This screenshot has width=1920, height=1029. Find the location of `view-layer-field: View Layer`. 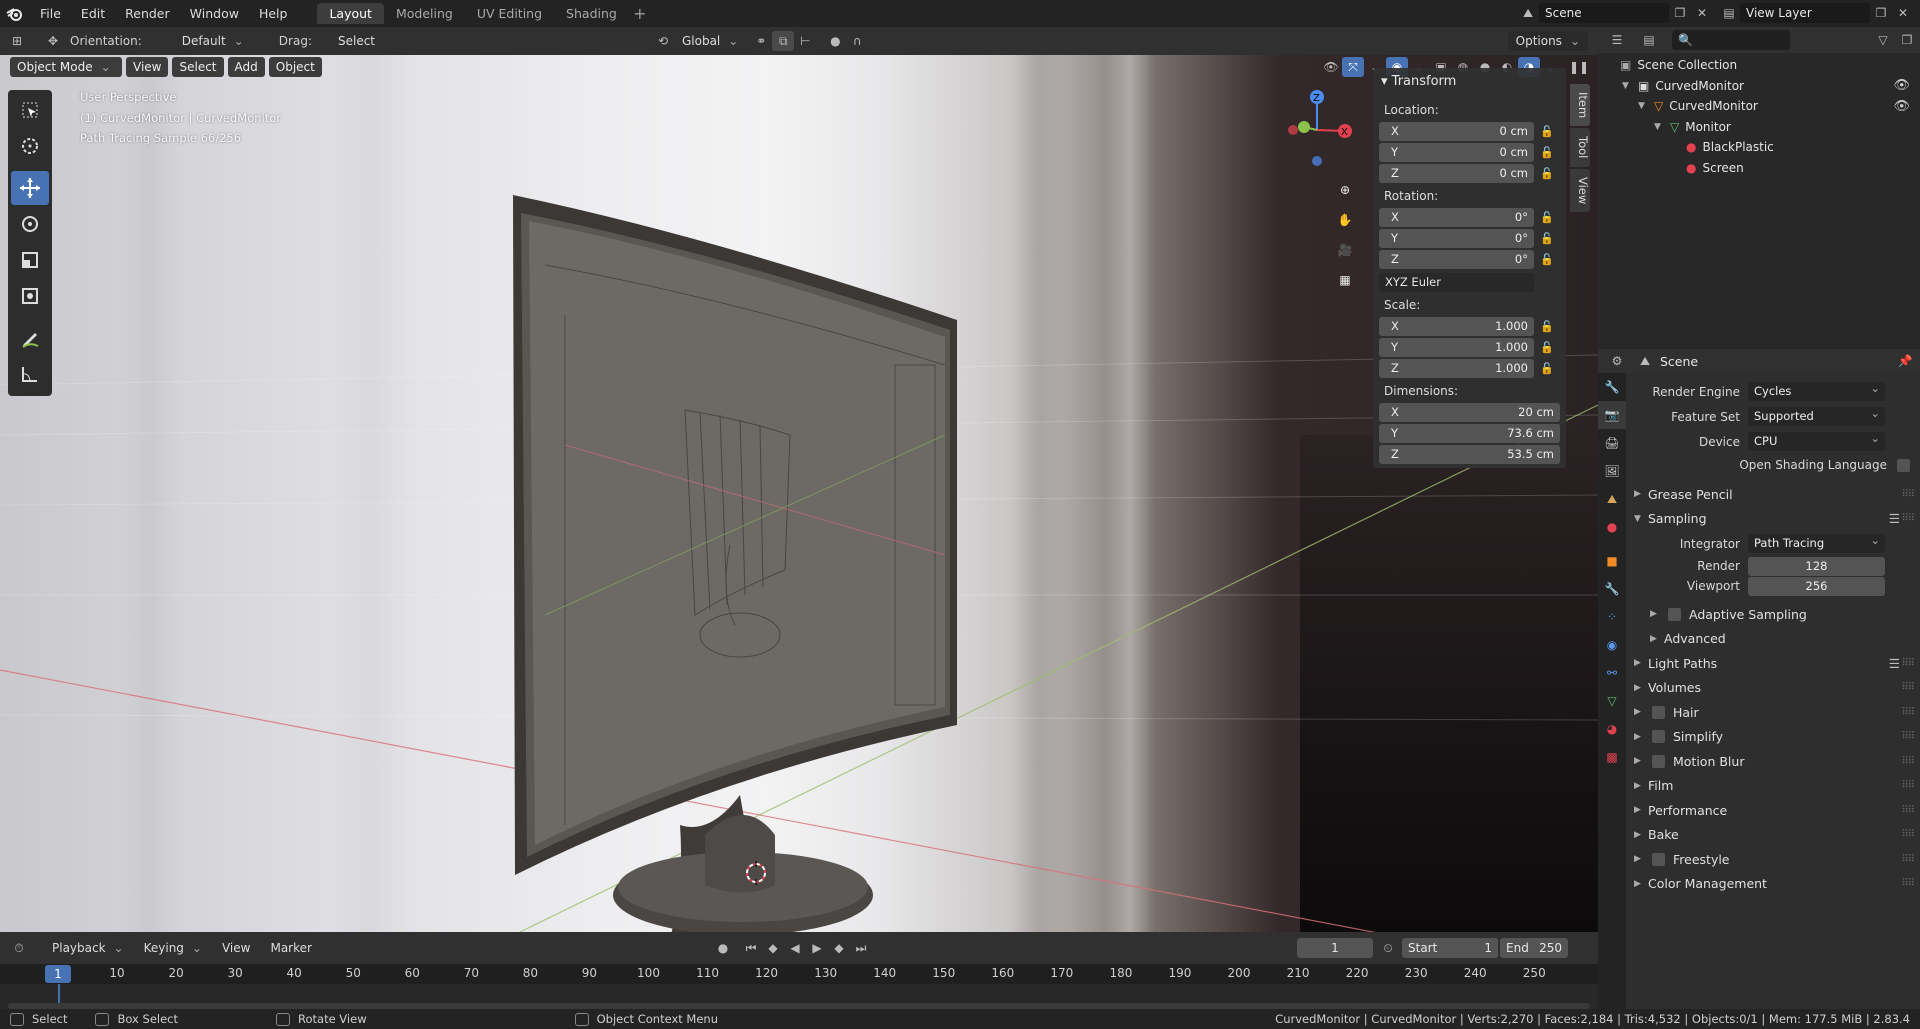

view-layer-field: View Layer is located at coordinates (1805, 13).